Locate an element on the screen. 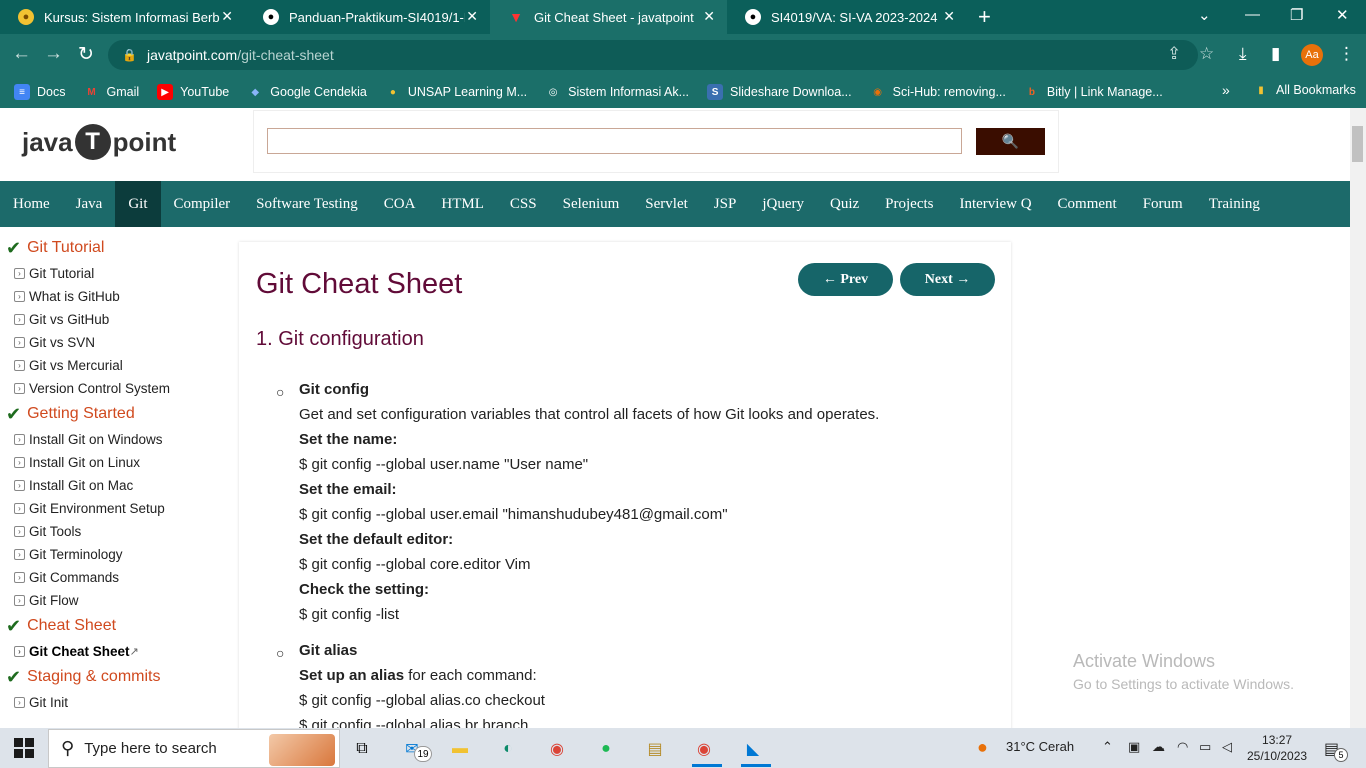  meet-icon: ▣ is located at coordinates (1134, 747).